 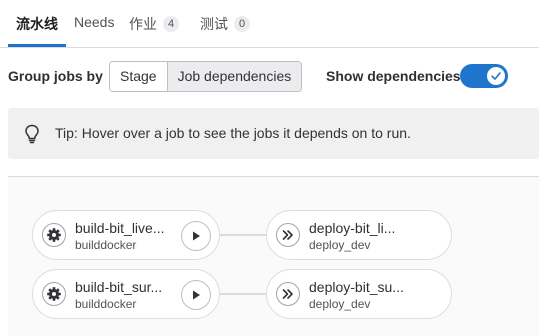 I want to click on group-by-segmented-control: Stage Job dependencies, so click(x=206, y=76).